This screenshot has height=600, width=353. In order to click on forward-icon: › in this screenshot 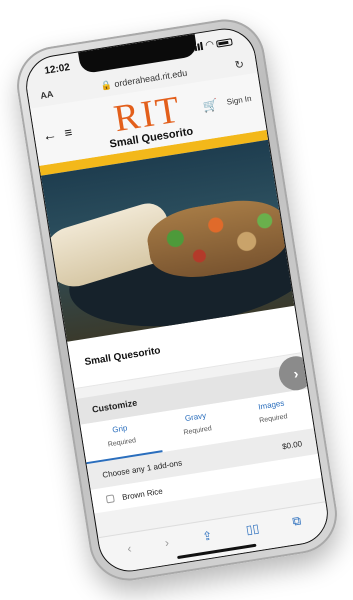, I will do `click(166, 542)`.